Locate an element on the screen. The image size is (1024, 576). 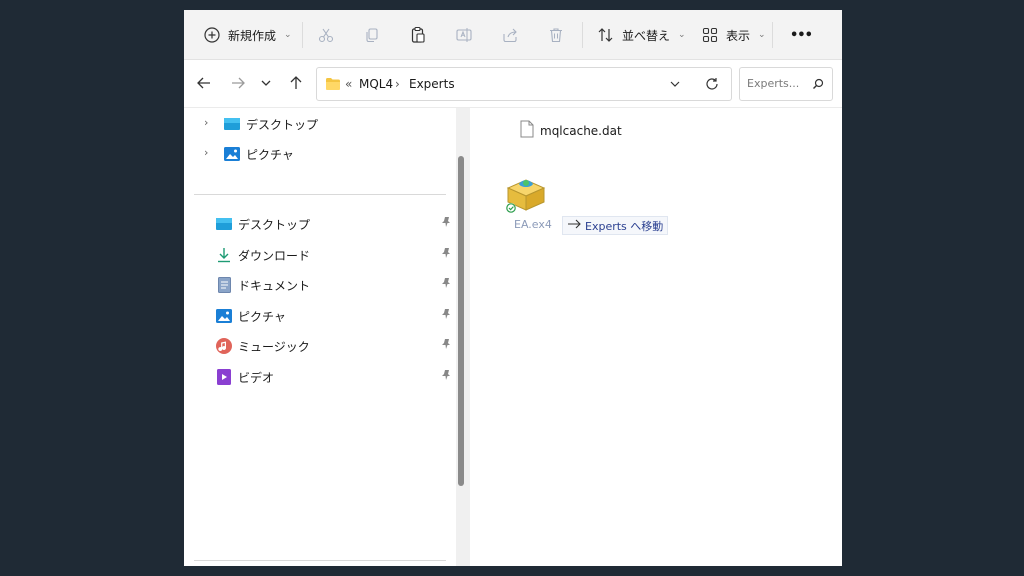
sidebar-item-label: ドキュメント is located at coordinates (274, 285).